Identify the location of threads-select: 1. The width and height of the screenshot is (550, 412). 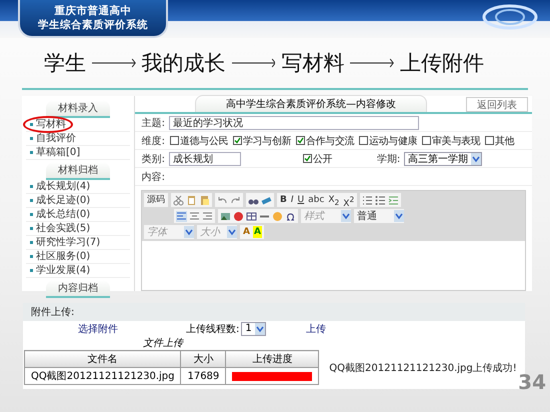
(253, 329).